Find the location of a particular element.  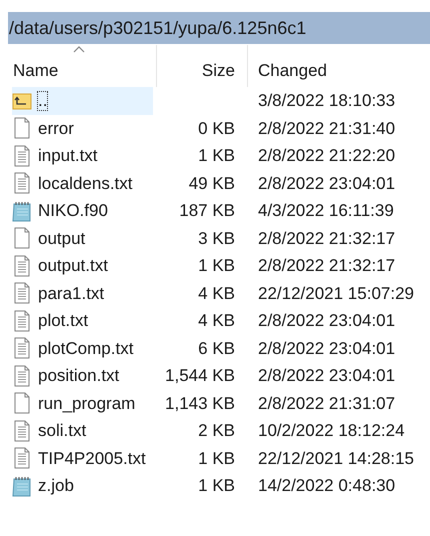

changed-date: 22/12/2021 15:07:29 is located at coordinates (336, 293).